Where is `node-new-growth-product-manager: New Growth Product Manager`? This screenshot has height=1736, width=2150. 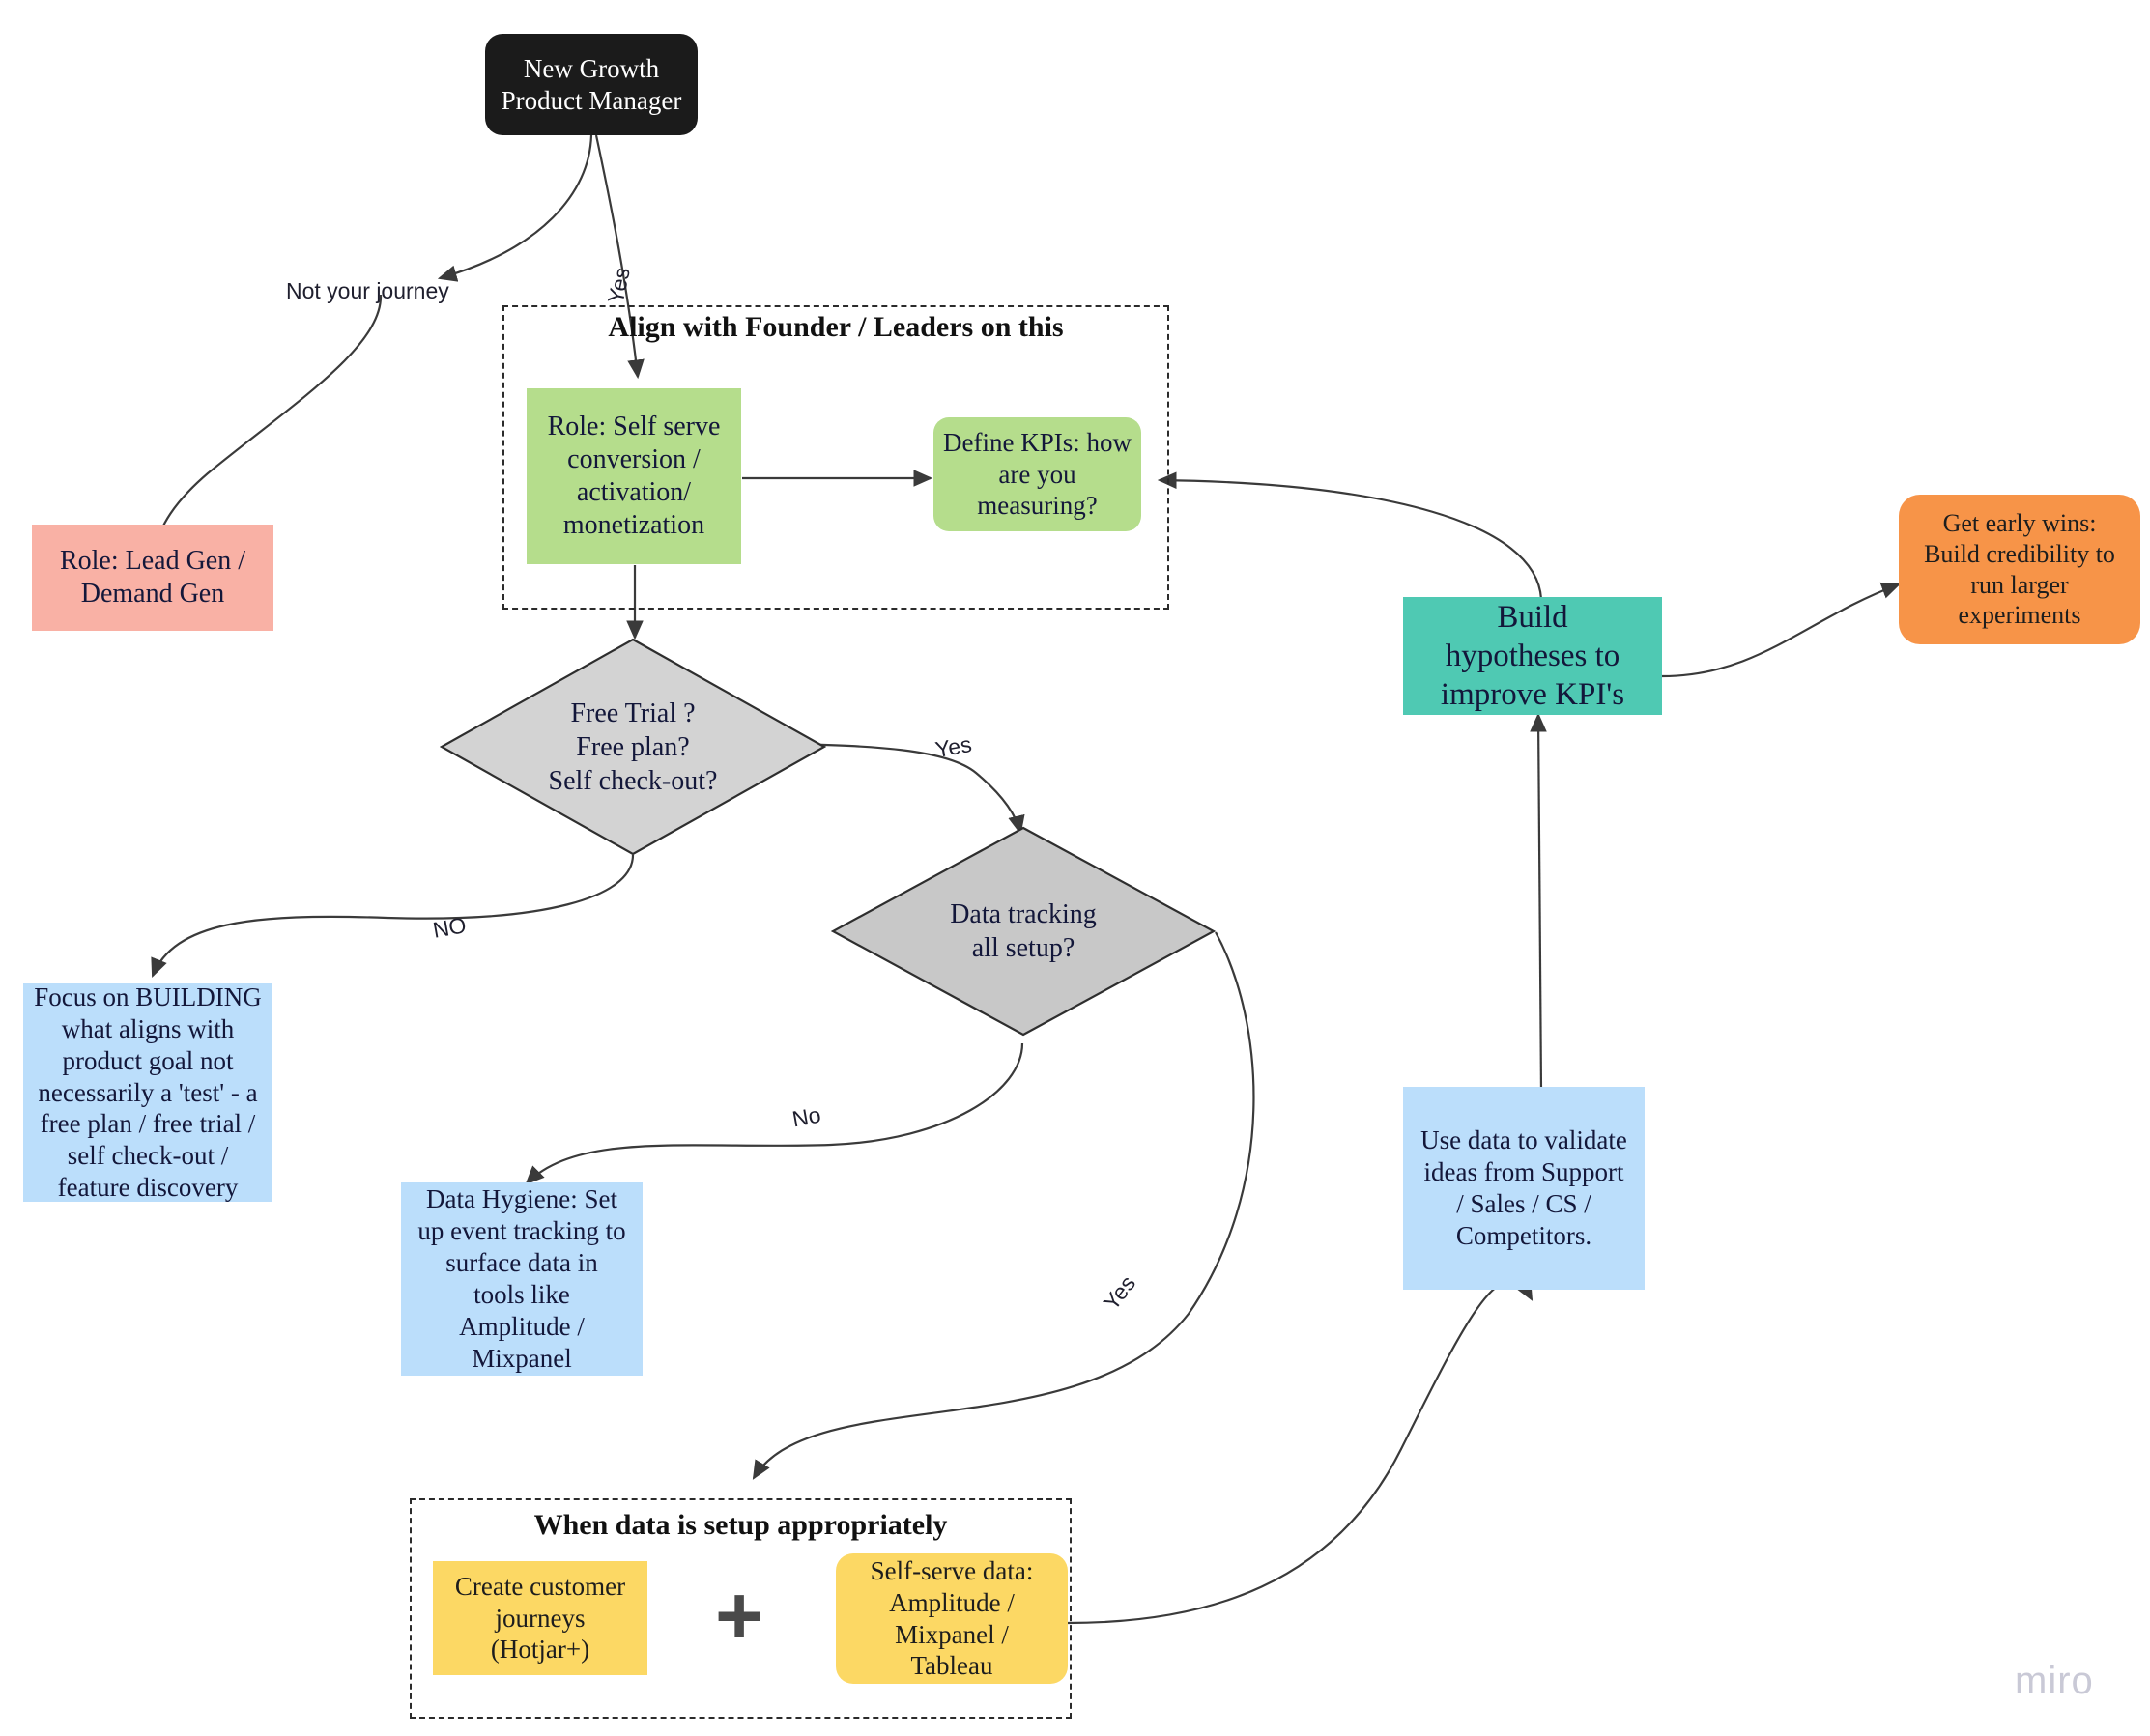
node-new-growth-product-manager: New Growth Product Manager is located at coordinates (591, 84).